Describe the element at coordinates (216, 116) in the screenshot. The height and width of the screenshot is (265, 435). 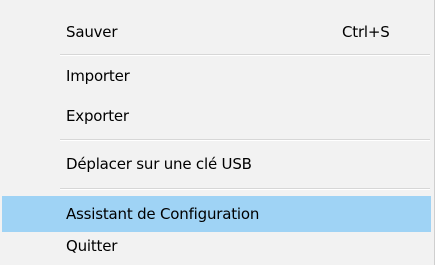
I see `menu-item-exporter: Exporter` at that location.